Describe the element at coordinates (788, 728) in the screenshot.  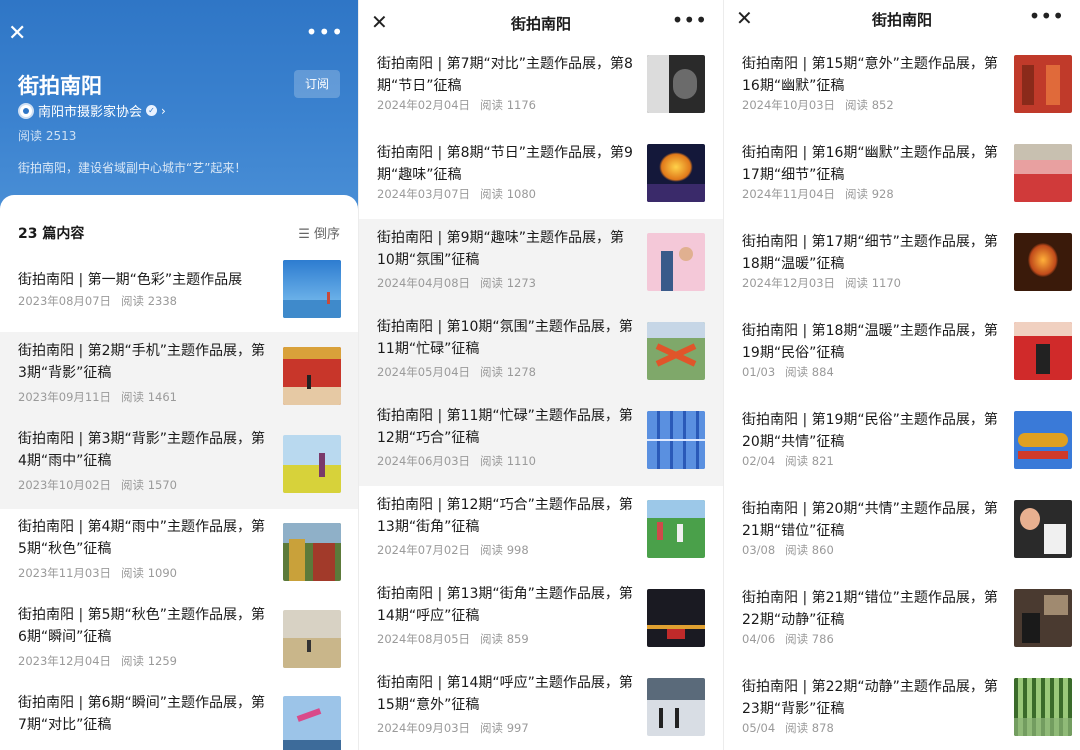
I see `item-meta: 05/04 阅读 878` at that location.